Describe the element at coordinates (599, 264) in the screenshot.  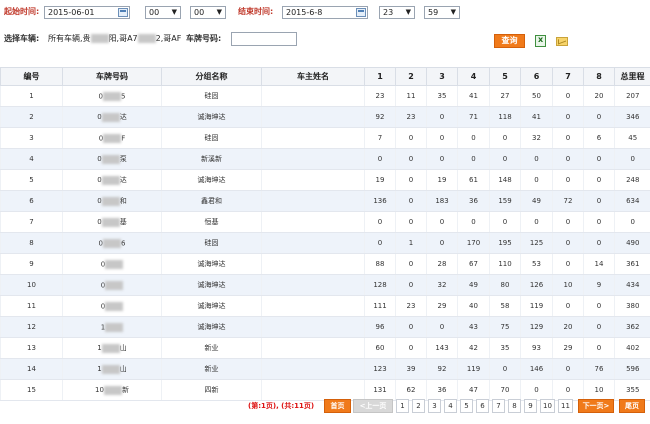
I see `day-mileage-cell: 14` at that location.